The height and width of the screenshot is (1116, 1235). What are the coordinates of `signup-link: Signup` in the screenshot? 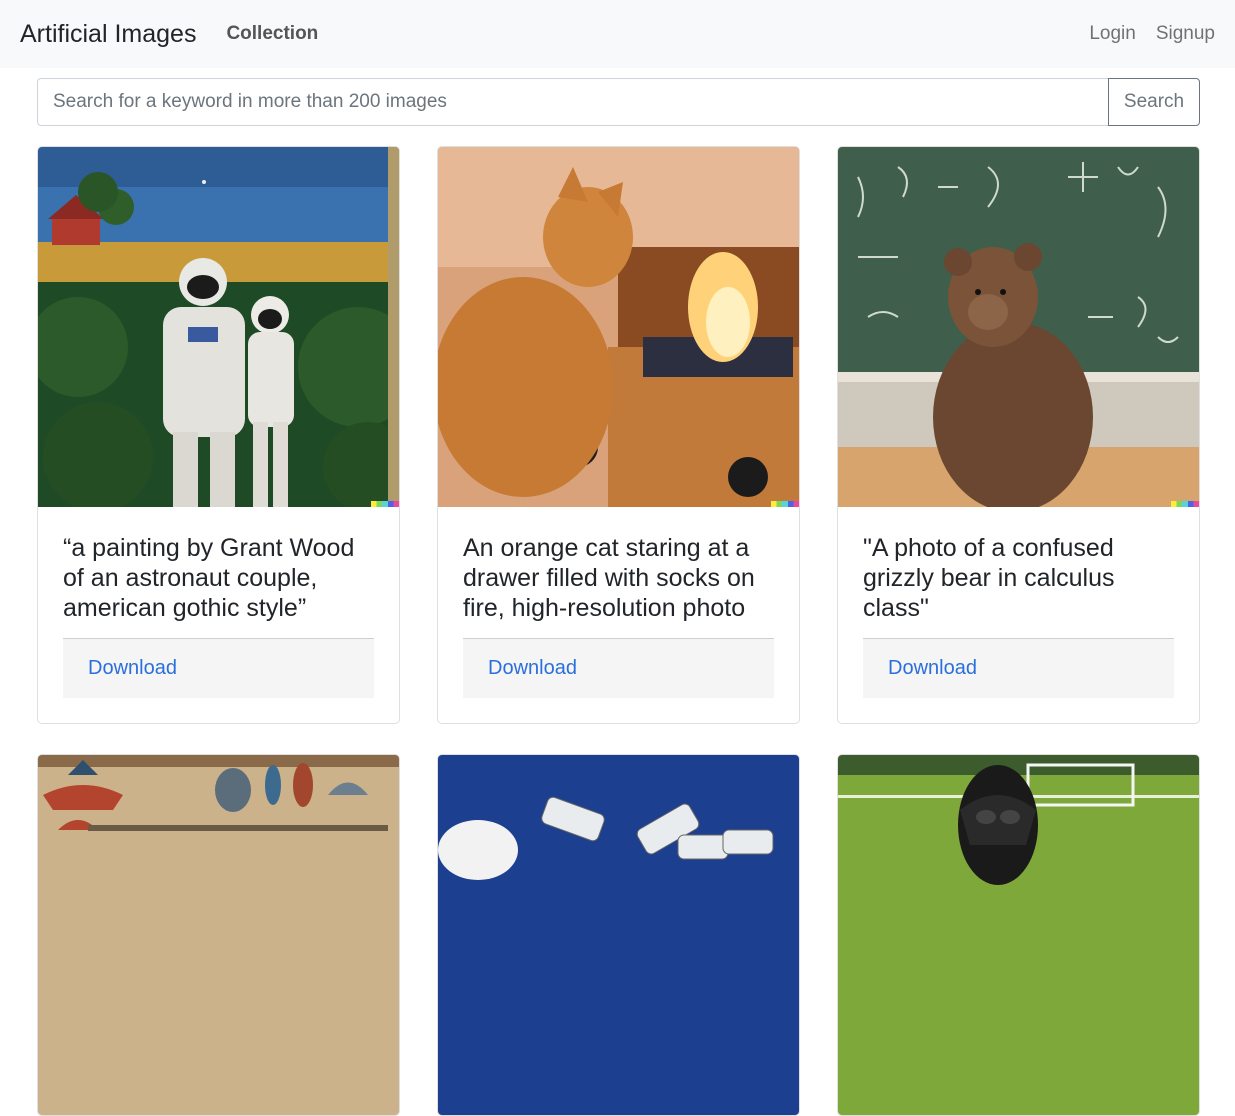 It's located at (1185, 34).